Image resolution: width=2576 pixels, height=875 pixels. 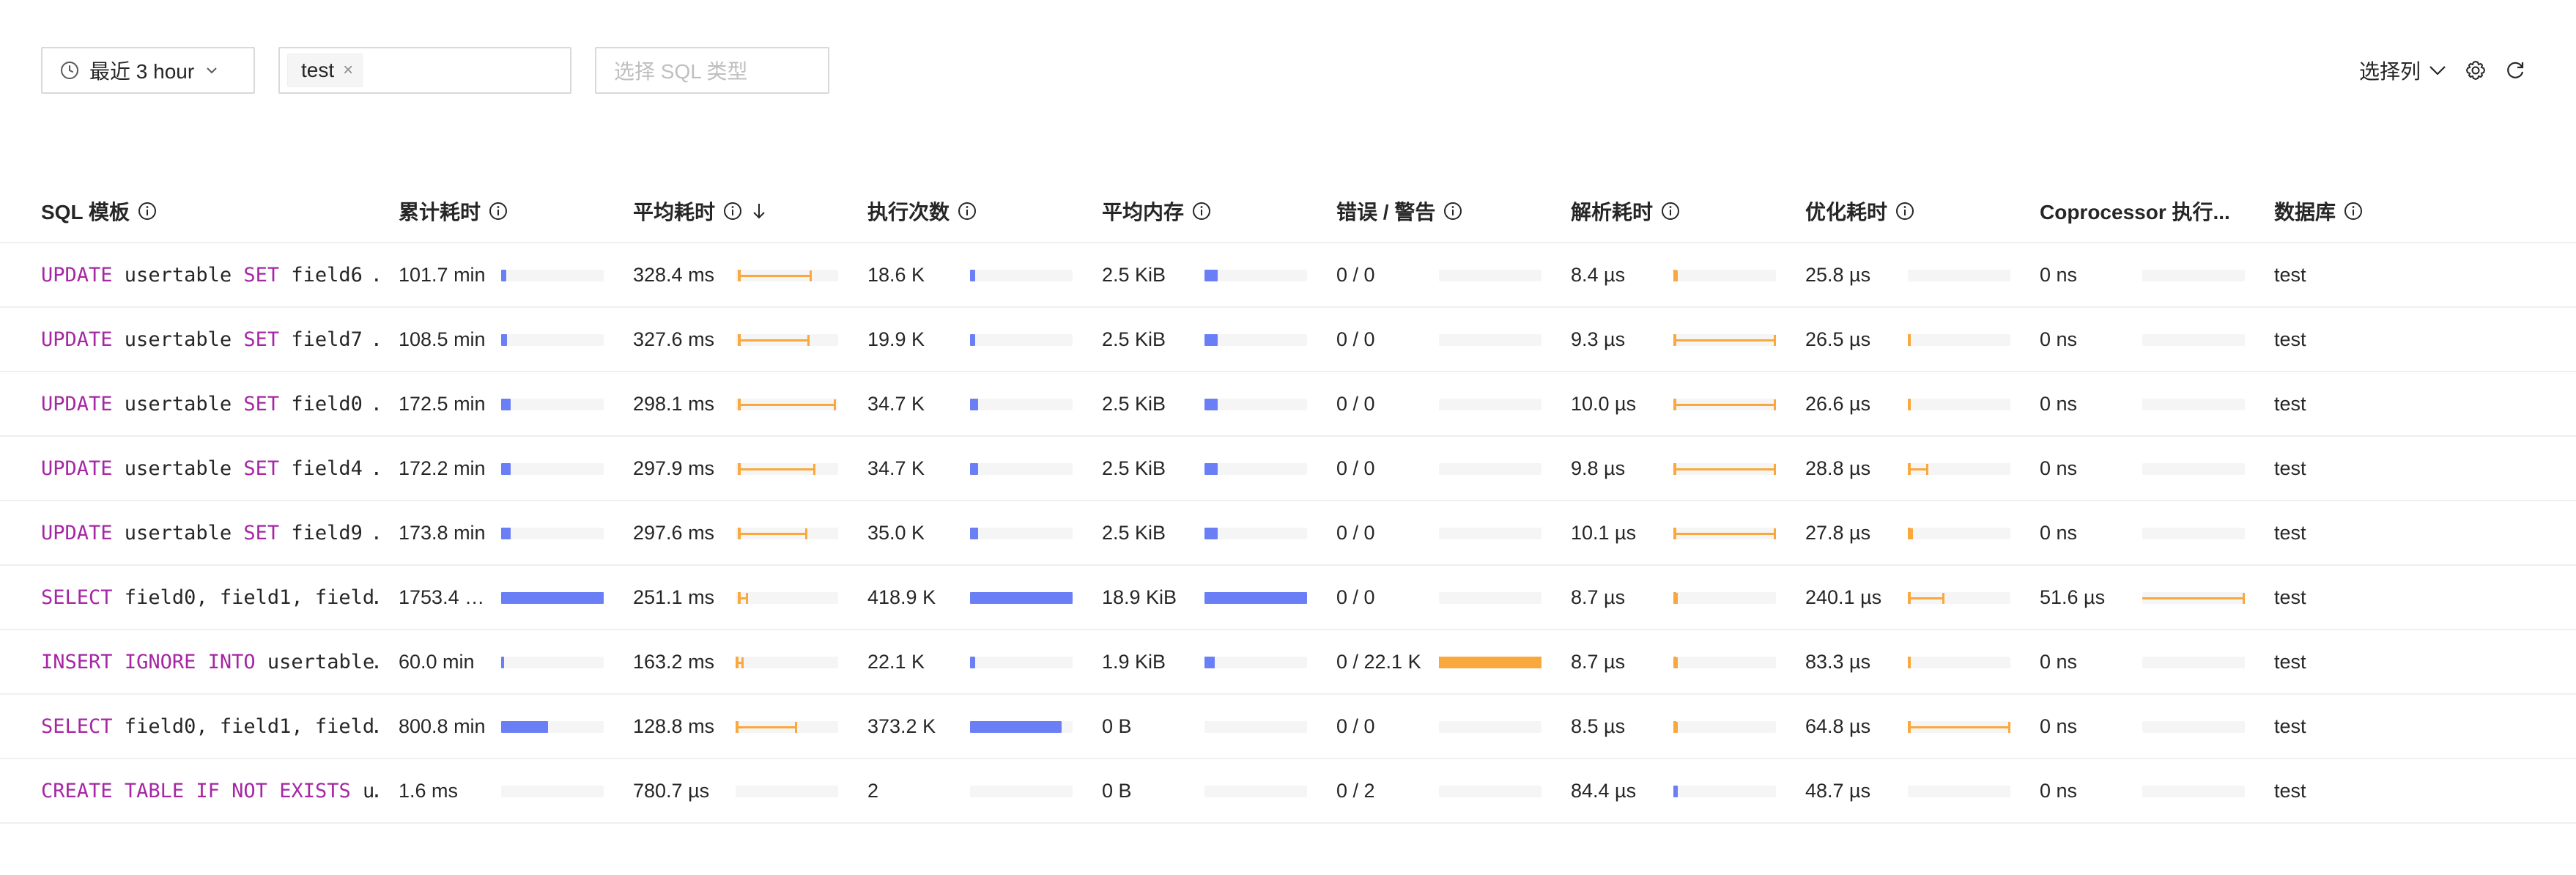 I want to click on sql-keyword: SELECT, so click(x=77, y=726).